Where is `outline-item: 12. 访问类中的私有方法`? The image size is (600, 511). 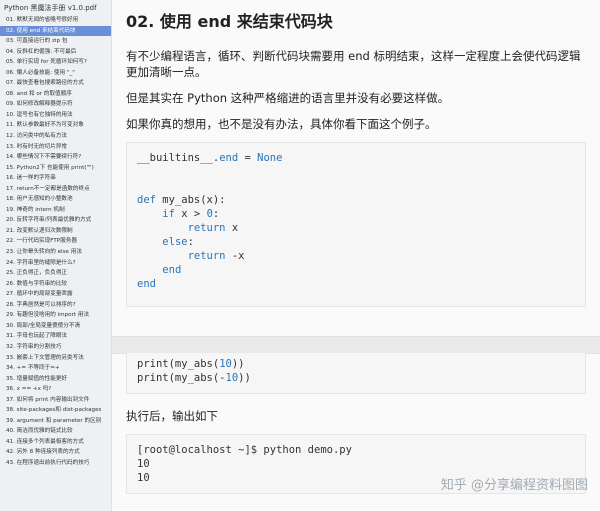 outline-item: 12. 访问类中的私有方法 is located at coordinates (55, 136).